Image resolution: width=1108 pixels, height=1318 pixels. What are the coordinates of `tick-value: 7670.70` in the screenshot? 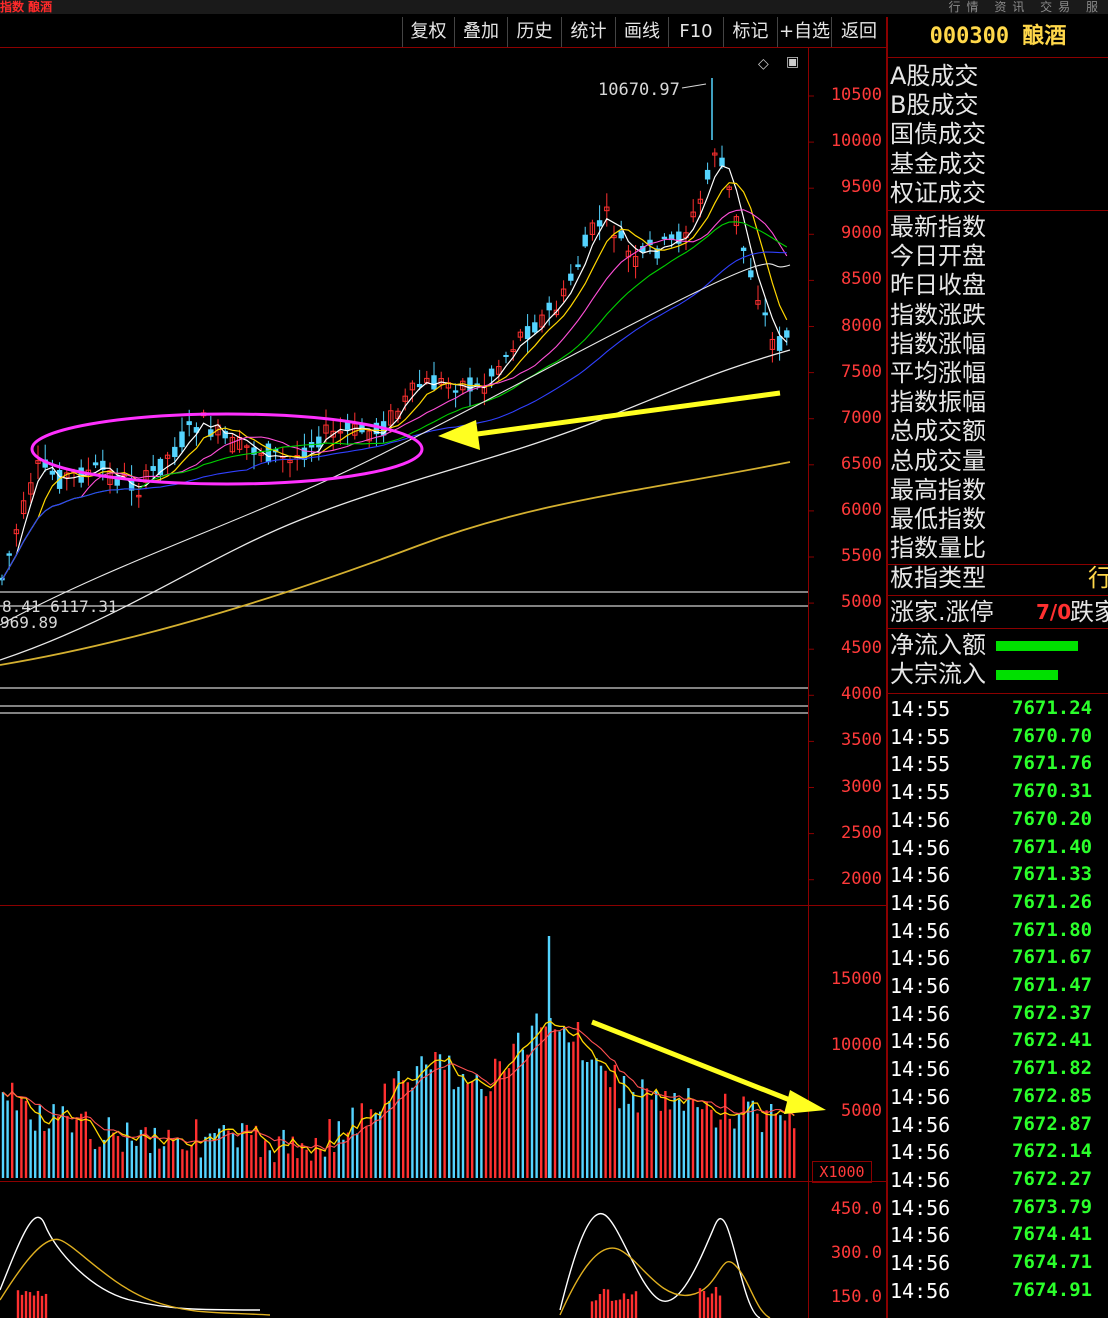 It's located at (1052, 735).